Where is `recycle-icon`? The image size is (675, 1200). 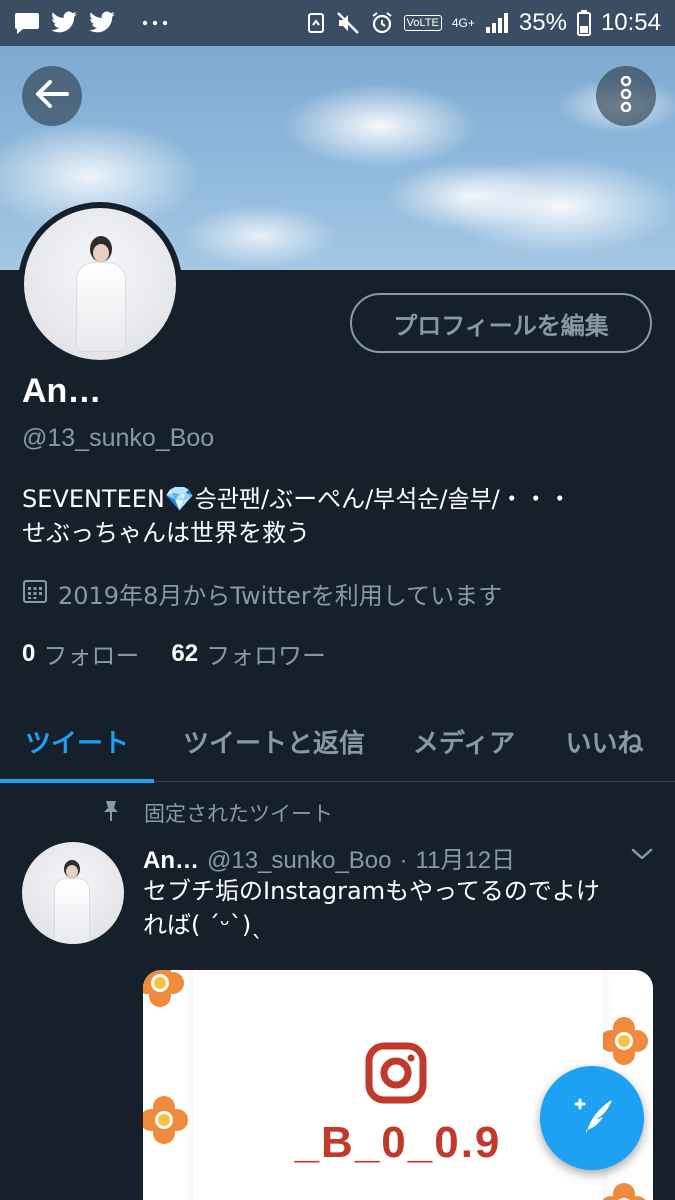
recycle-icon is located at coordinates (316, 23).